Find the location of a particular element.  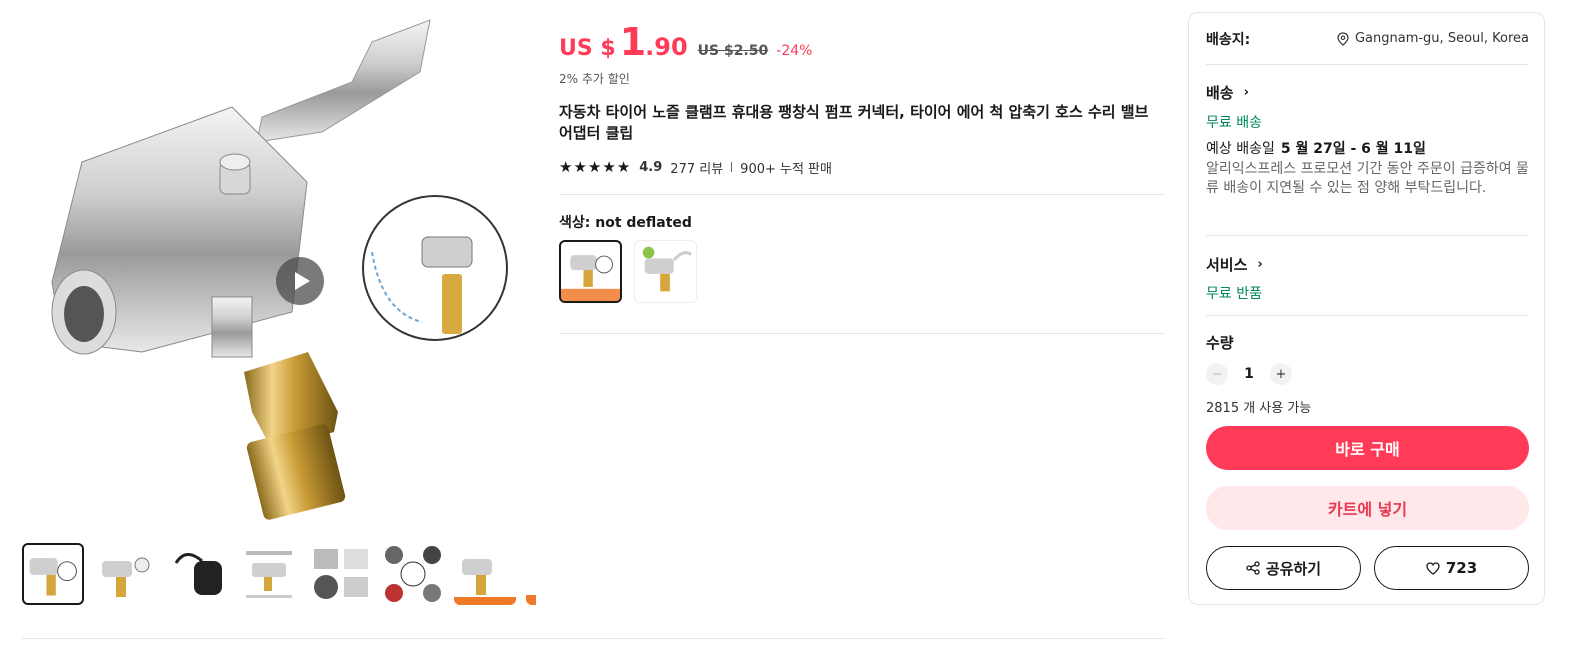

extra-discount: 2% 추가 할인 is located at coordinates (594, 79).